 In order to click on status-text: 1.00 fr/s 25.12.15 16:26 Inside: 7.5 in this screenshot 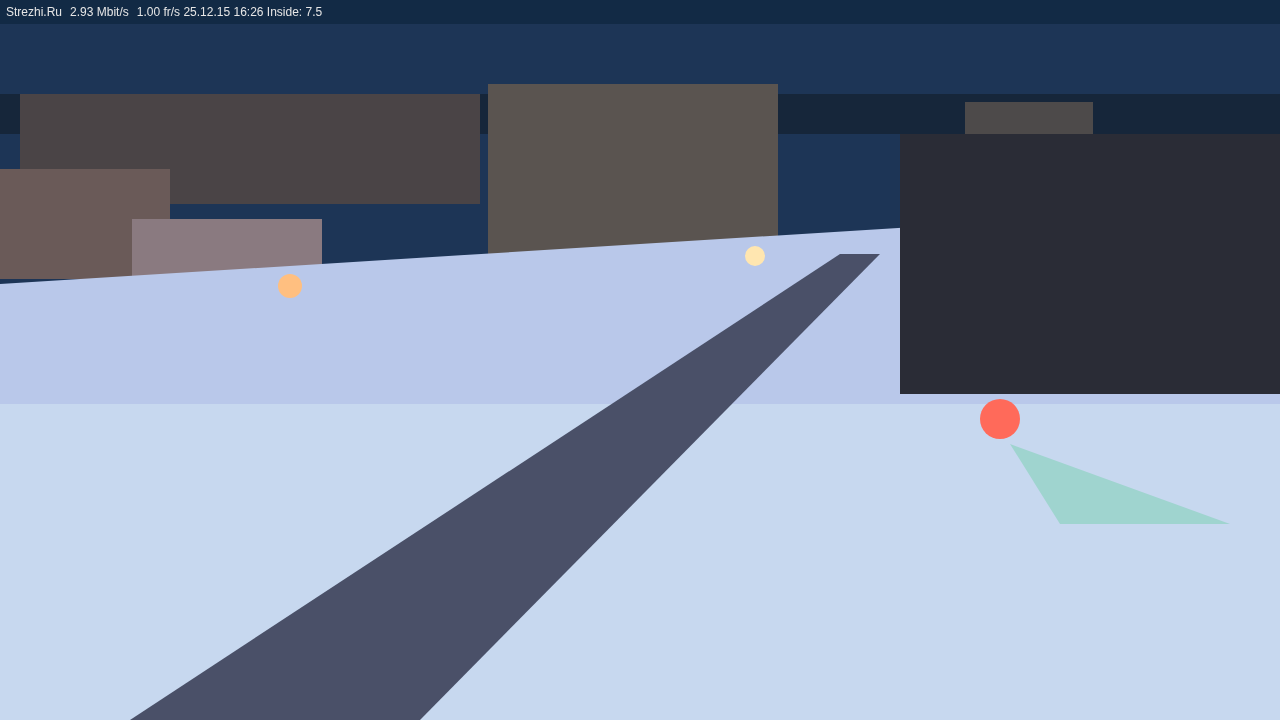, I will do `click(229, 12)`.